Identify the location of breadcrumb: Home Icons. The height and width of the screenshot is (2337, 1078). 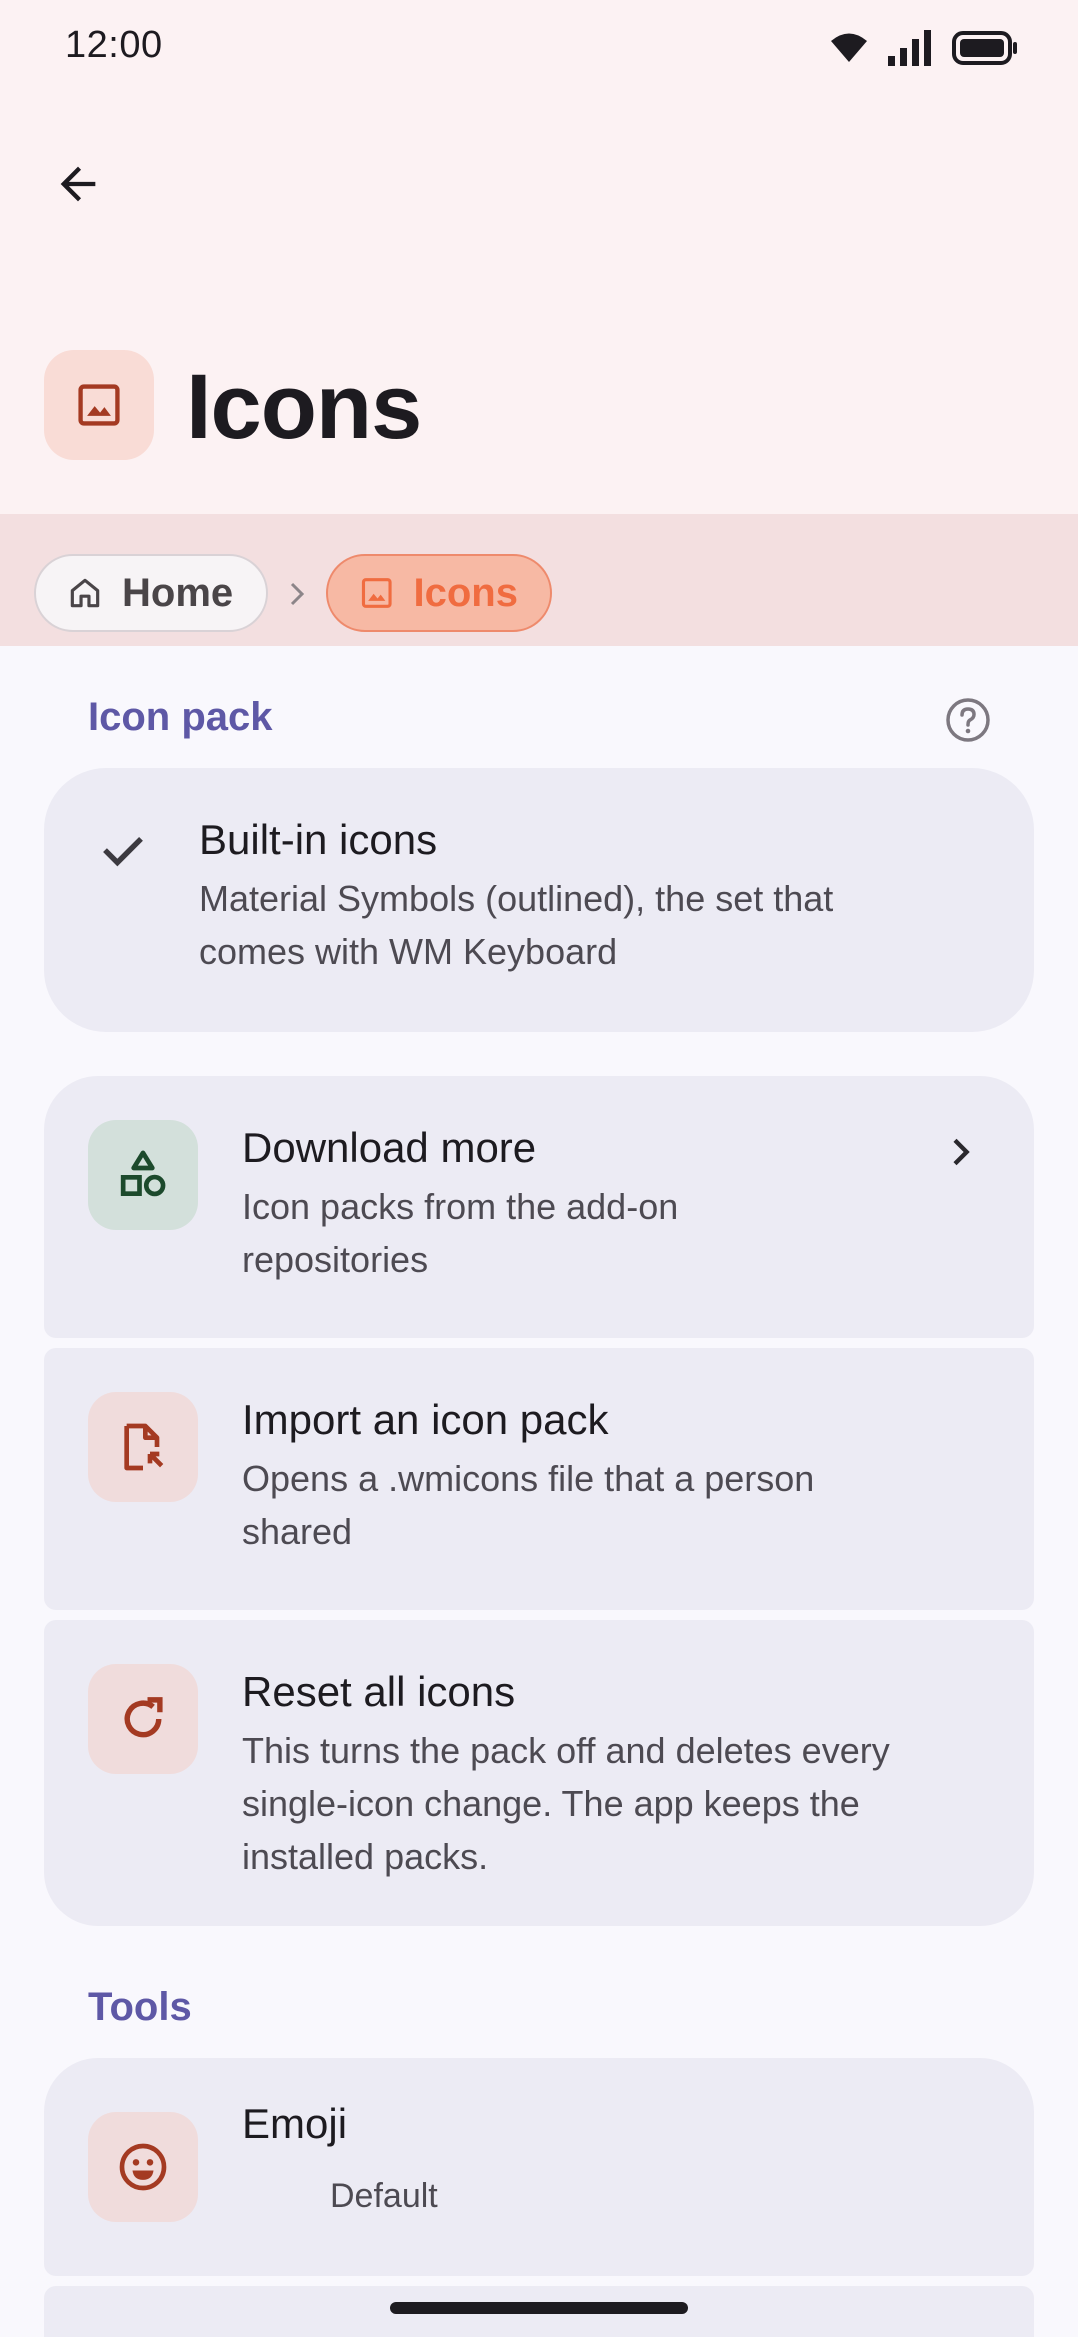
(539, 580).